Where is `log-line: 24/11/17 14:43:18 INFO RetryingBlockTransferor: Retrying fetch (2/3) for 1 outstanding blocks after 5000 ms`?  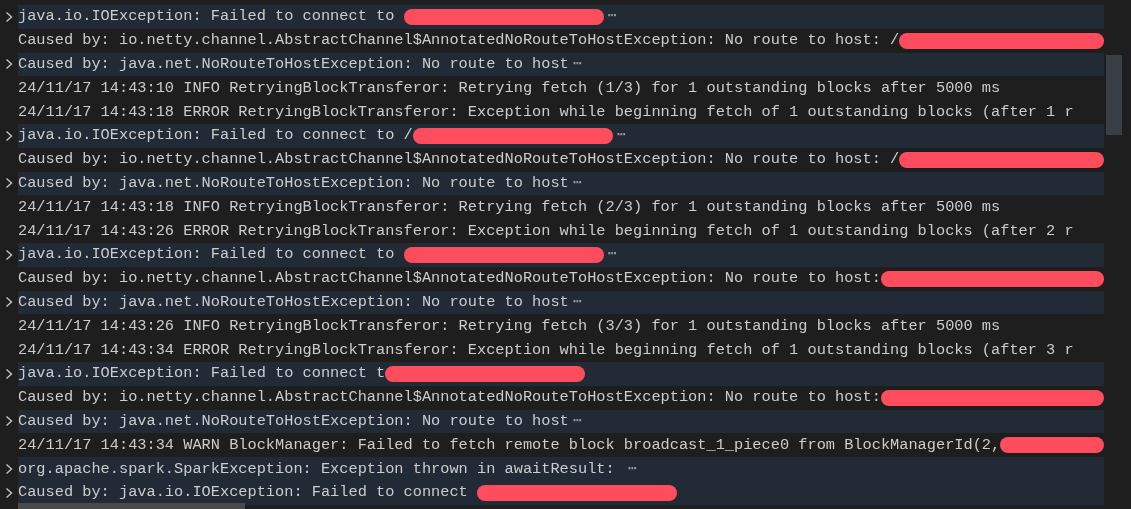
log-line: 24/11/17 14:43:18 INFO RetryingBlockTransferor: Retrying fetch (2/3) for 1 outstanding blocks after 5000 ms is located at coordinates (509, 207).